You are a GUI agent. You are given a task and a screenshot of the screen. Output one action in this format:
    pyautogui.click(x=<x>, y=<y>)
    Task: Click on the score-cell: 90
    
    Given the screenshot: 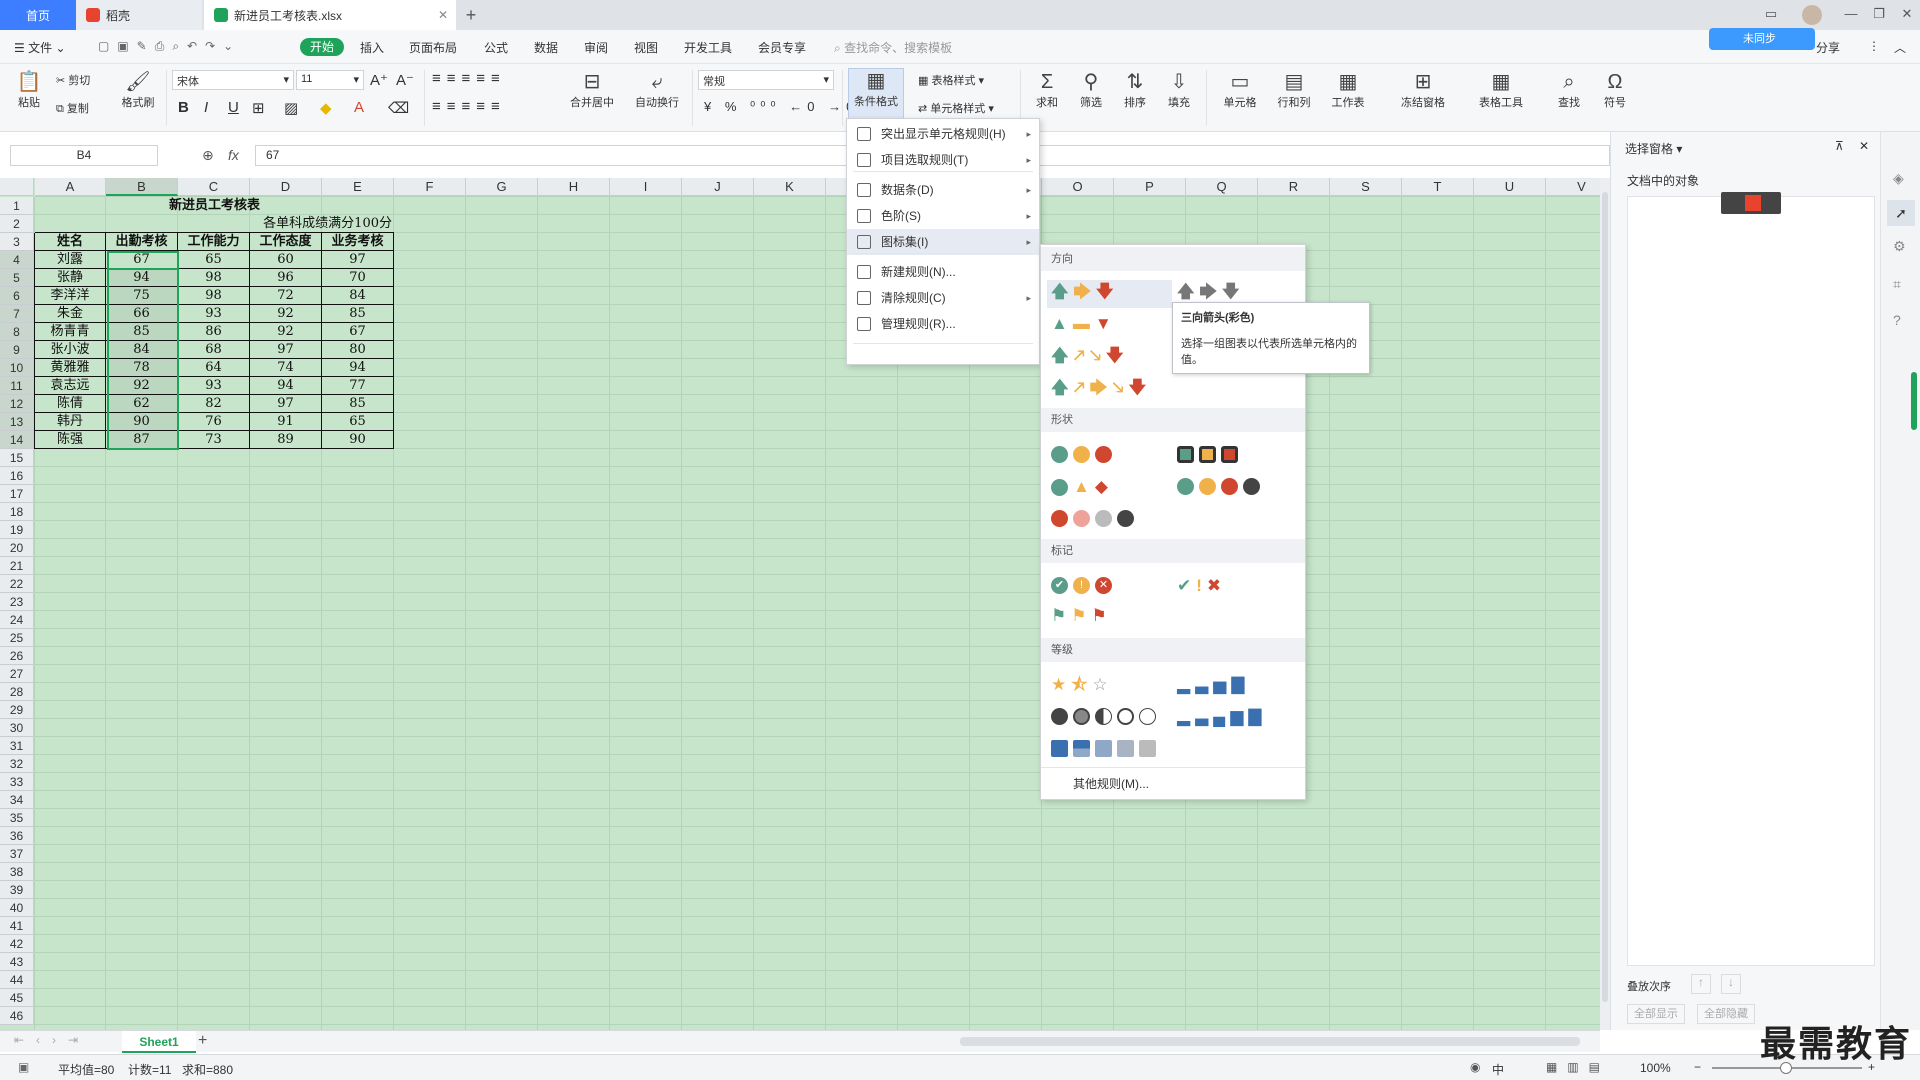 What is the action you would take?
    pyautogui.click(x=141, y=422)
    